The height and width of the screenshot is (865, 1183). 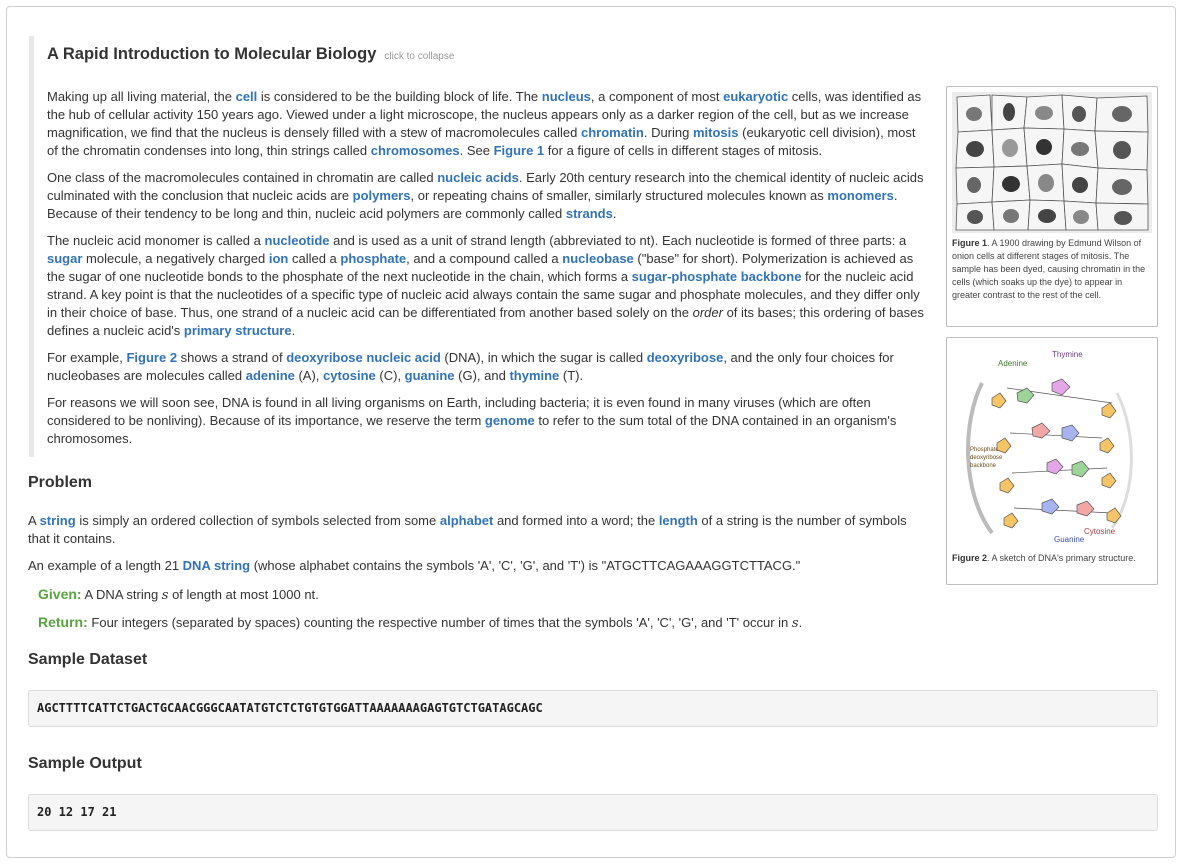 What do you see at coordinates (717, 276) in the screenshot?
I see `link-sugar-phosphate-backbone: sugar-phosphate backbone` at bounding box center [717, 276].